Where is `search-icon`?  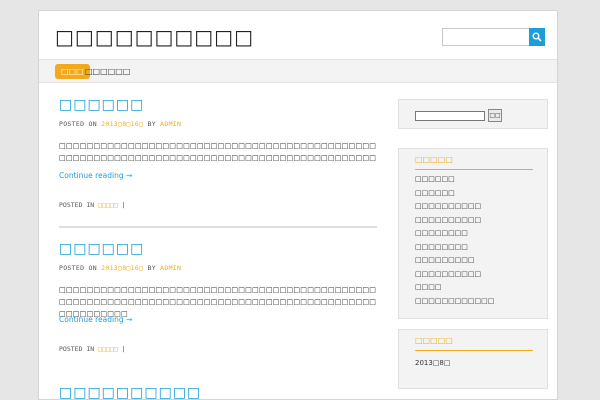 search-icon is located at coordinates (537, 37).